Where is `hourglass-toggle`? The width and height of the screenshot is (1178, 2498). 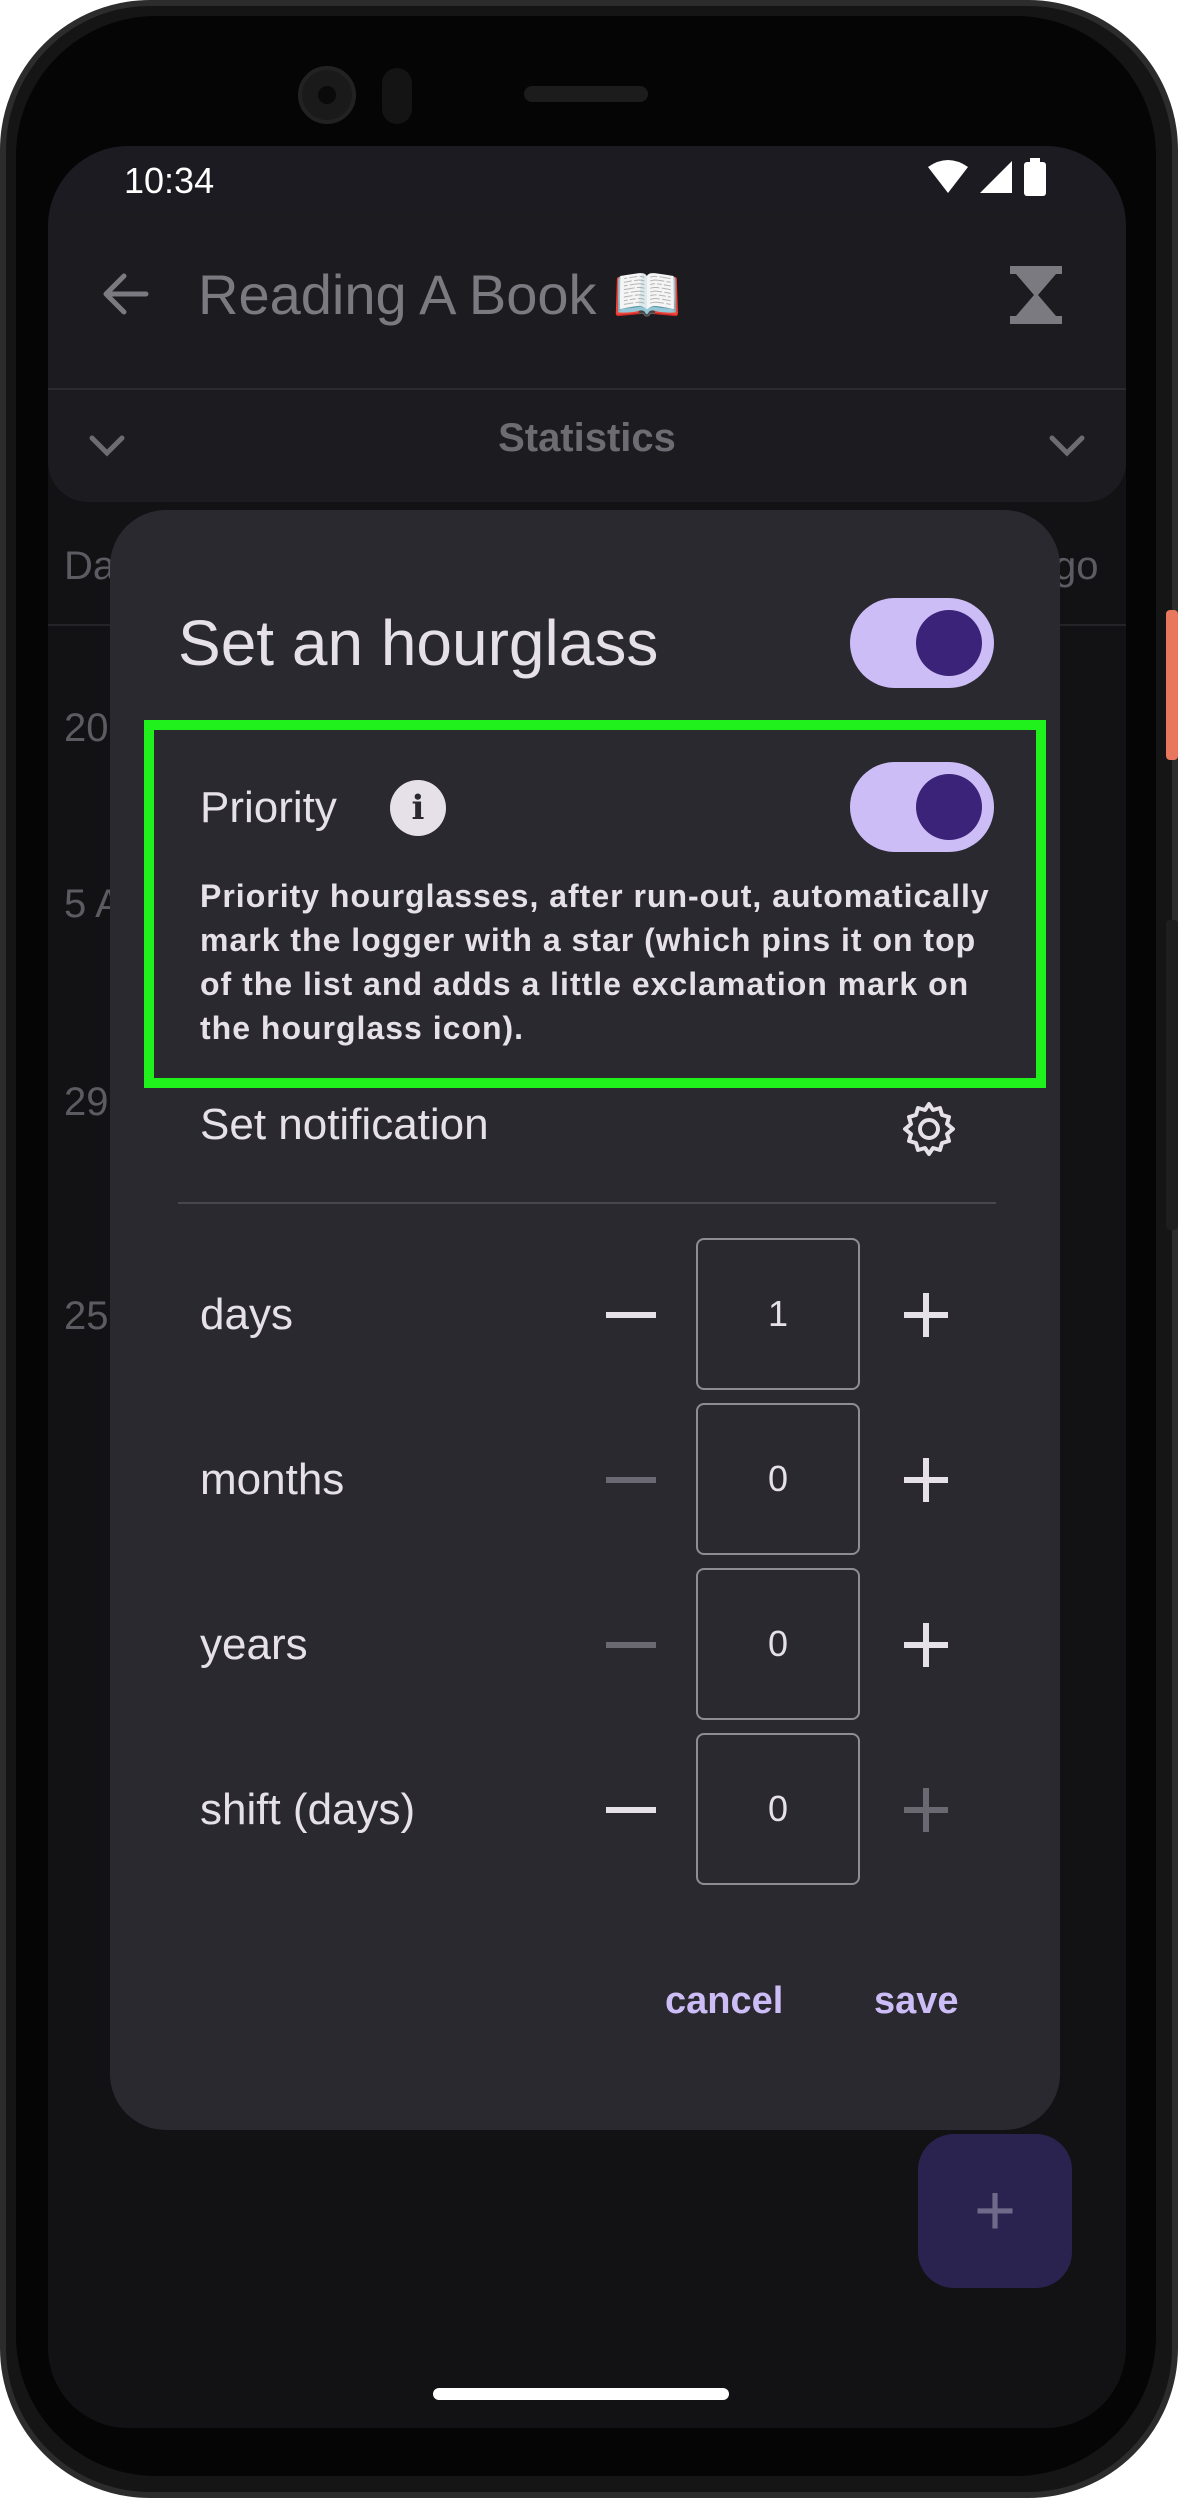 hourglass-toggle is located at coordinates (922, 643).